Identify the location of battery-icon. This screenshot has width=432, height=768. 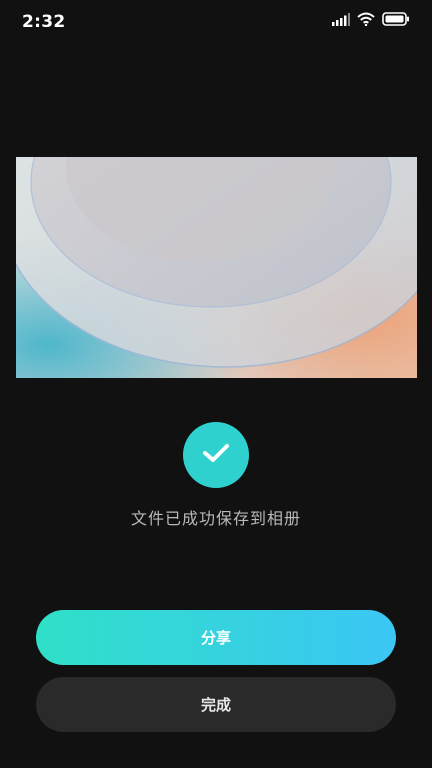
(396, 20).